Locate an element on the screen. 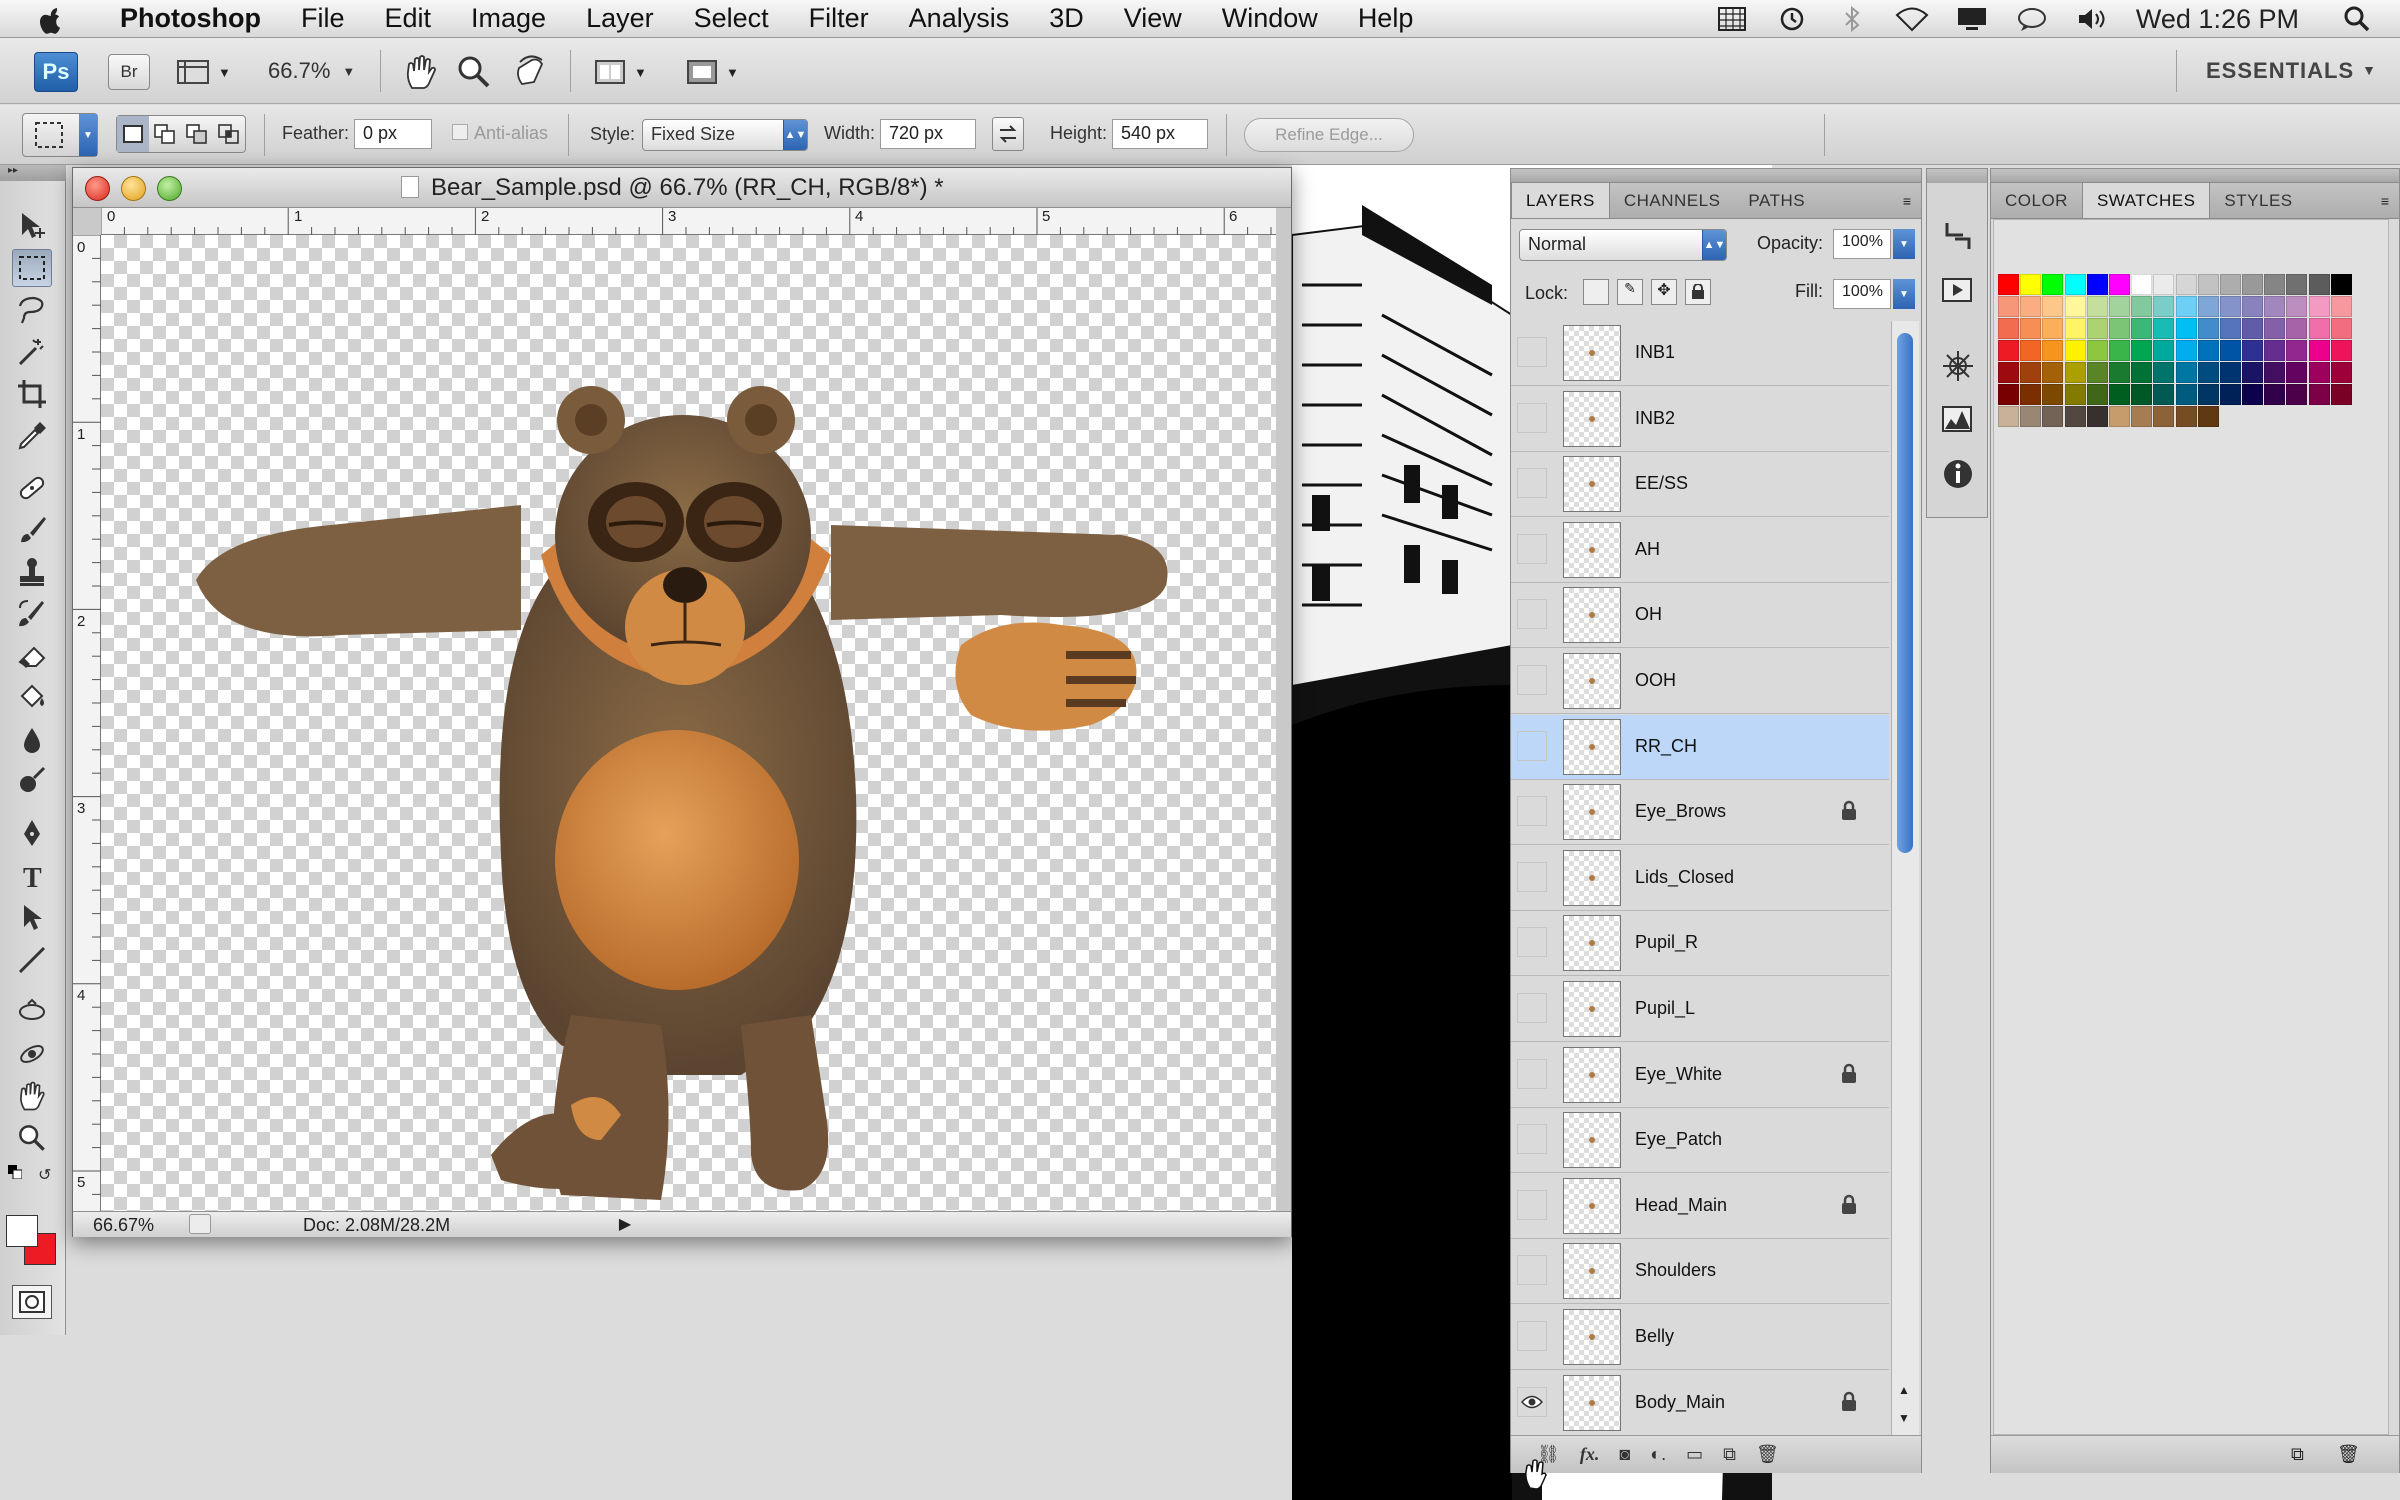 The image size is (2400, 1500). layers-scrollbar: ▲ ▼ is located at coordinates (1905, 879).